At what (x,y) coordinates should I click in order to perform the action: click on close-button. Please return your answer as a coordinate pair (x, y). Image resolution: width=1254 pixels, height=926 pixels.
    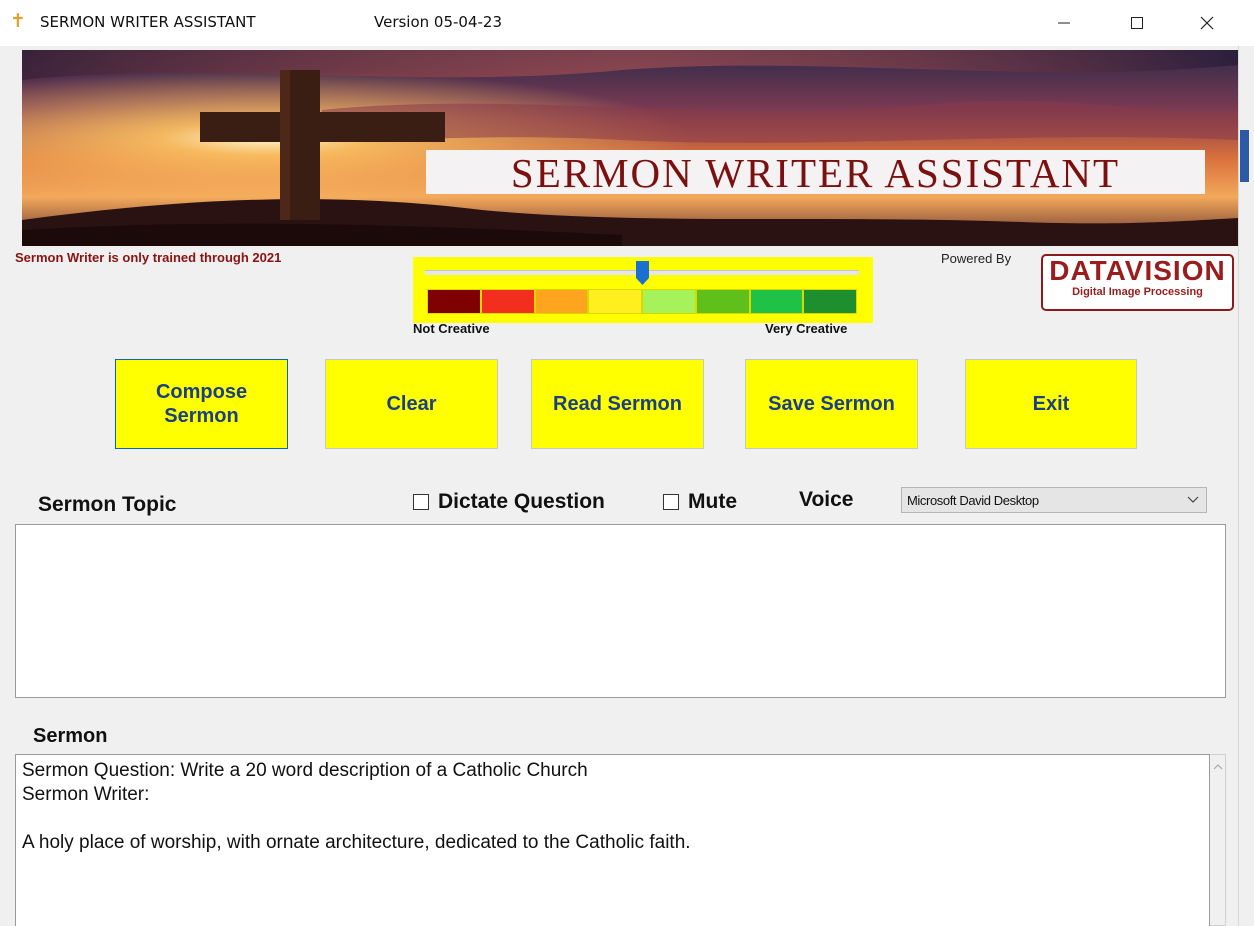
    Looking at the image, I should click on (1207, 23).